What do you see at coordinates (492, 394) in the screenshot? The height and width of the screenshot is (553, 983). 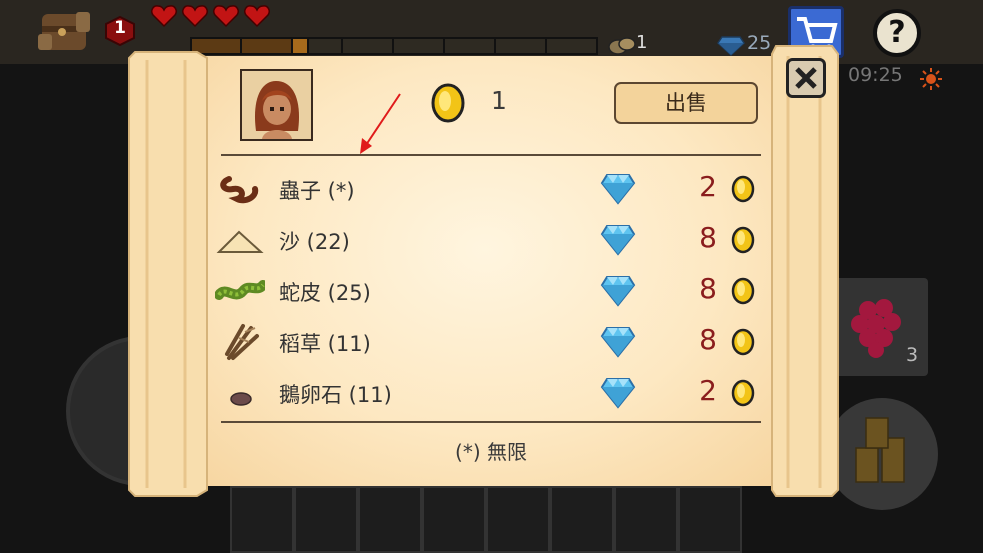 I see `shop-item-row: 鵝卵石 (11) 2` at bounding box center [492, 394].